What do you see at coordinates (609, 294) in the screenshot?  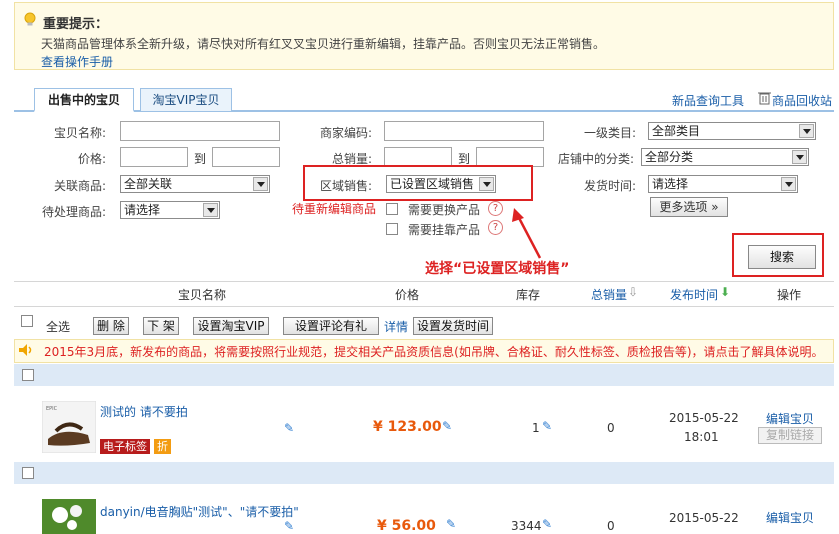 I see `col-total-sales: 总销量` at bounding box center [609, 294].